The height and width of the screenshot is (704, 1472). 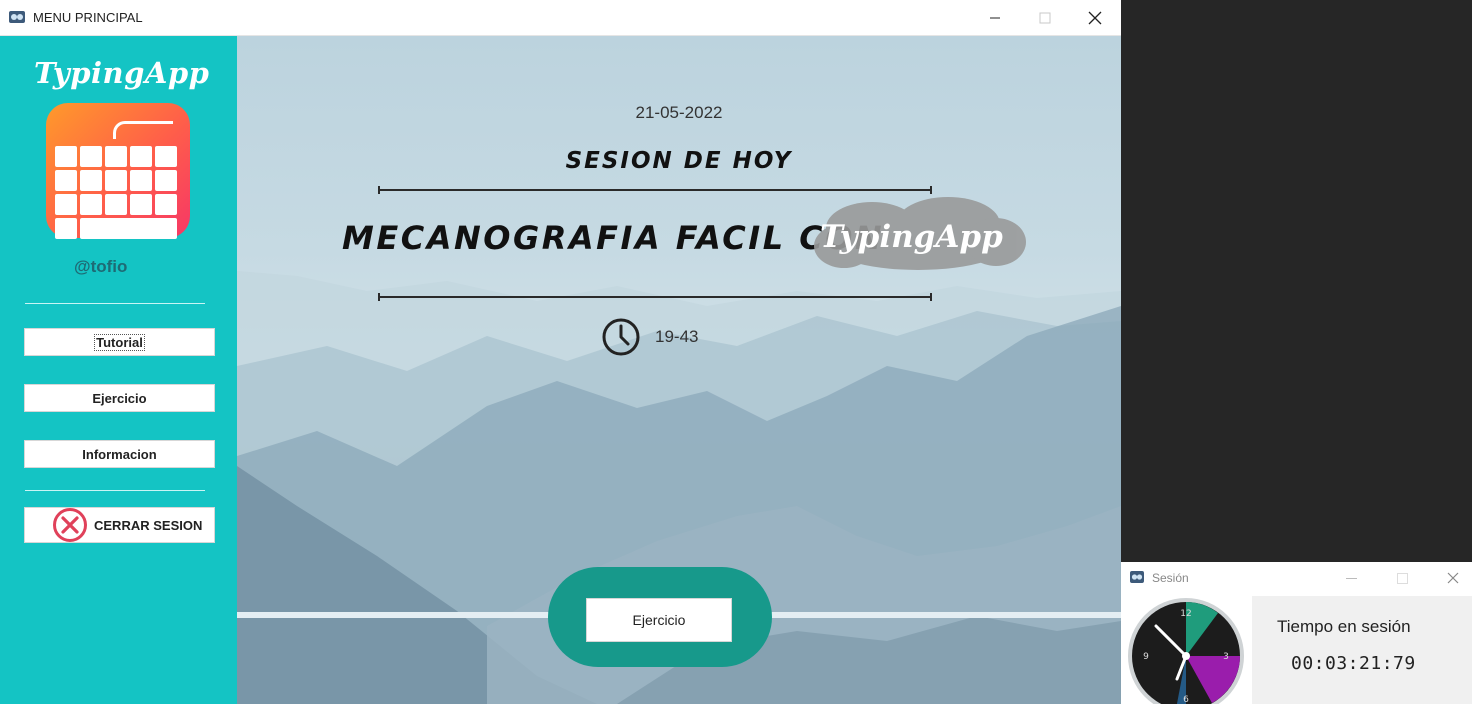 I want to click on svg-text: 9, so click(x=1146, y=657).